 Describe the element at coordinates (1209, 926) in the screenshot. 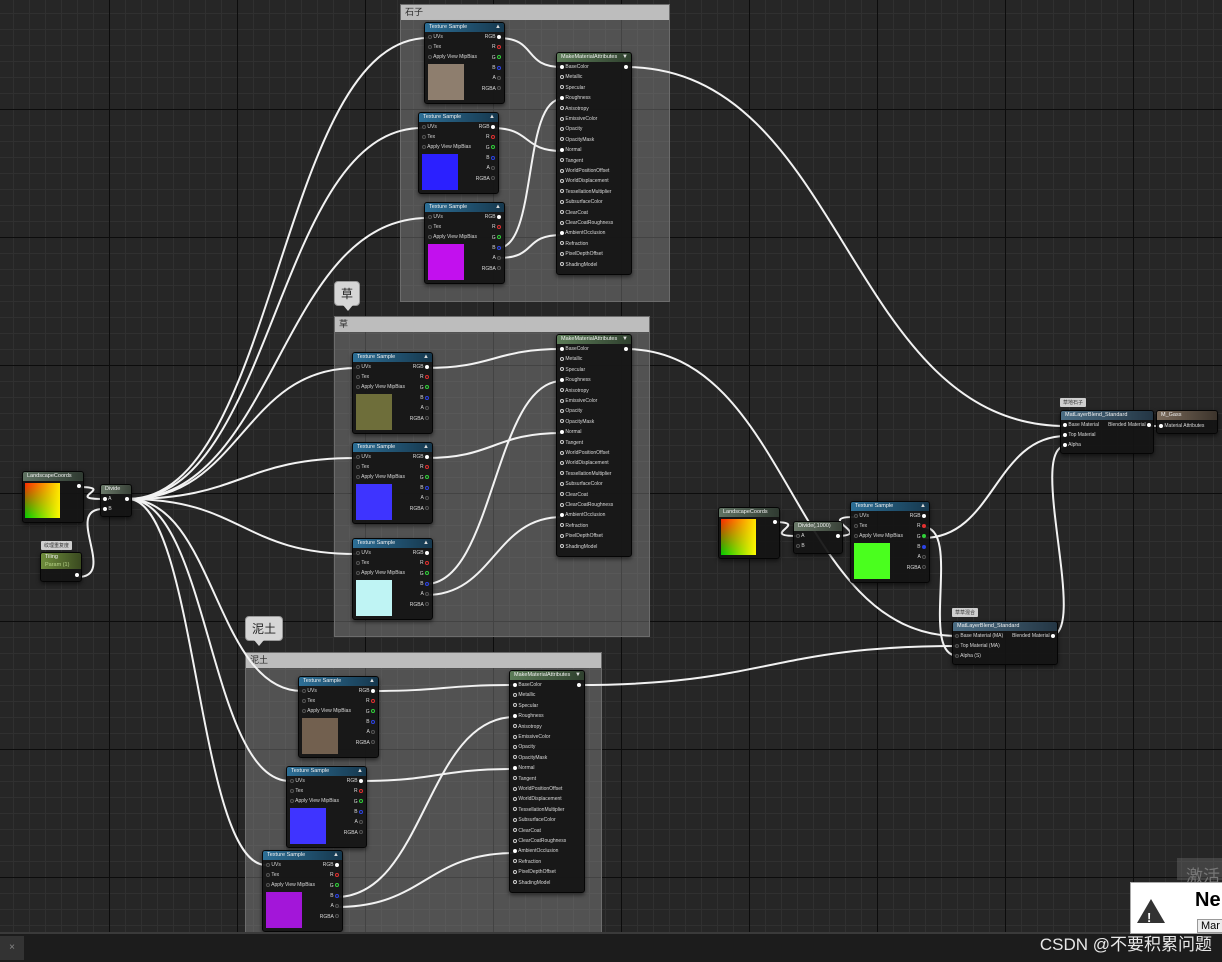

I see `dialog-button: Mar` at that location.